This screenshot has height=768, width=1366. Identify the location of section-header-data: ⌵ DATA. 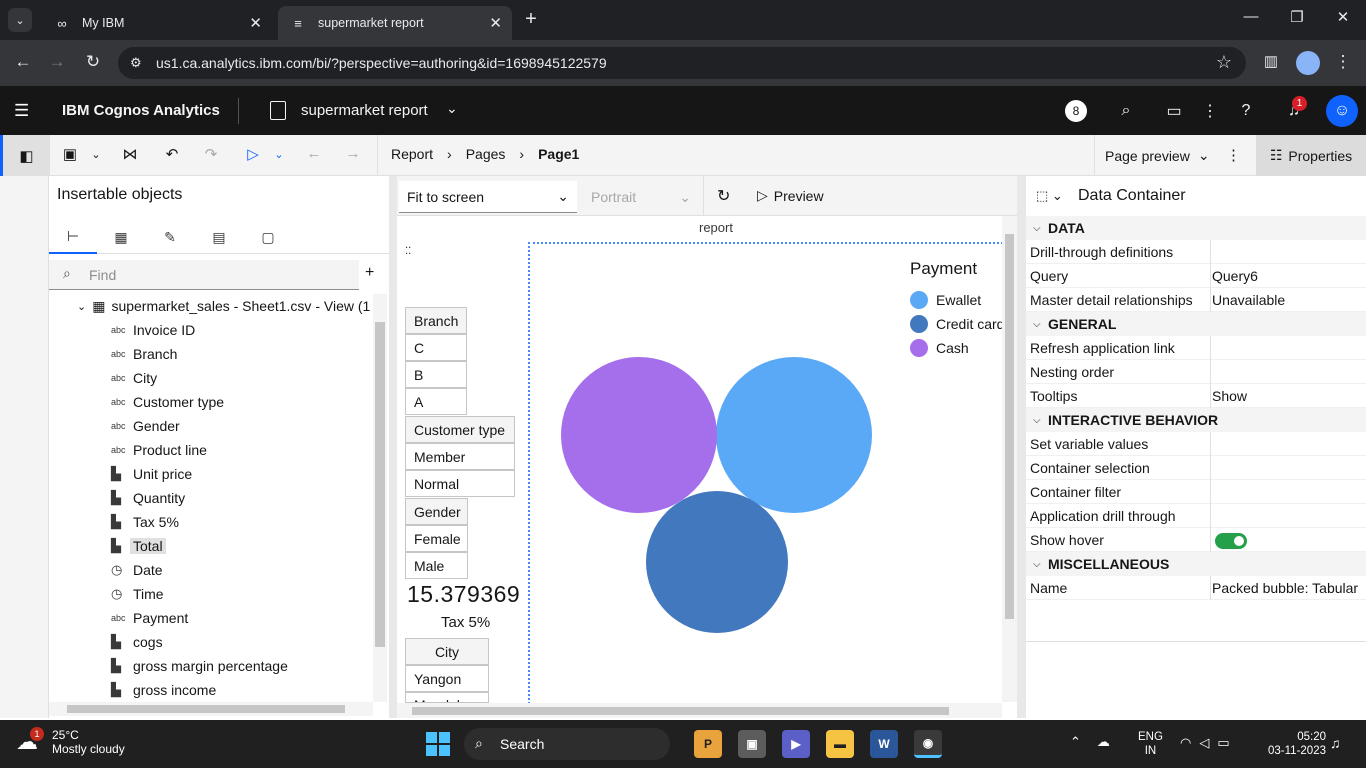
(1196, 228).